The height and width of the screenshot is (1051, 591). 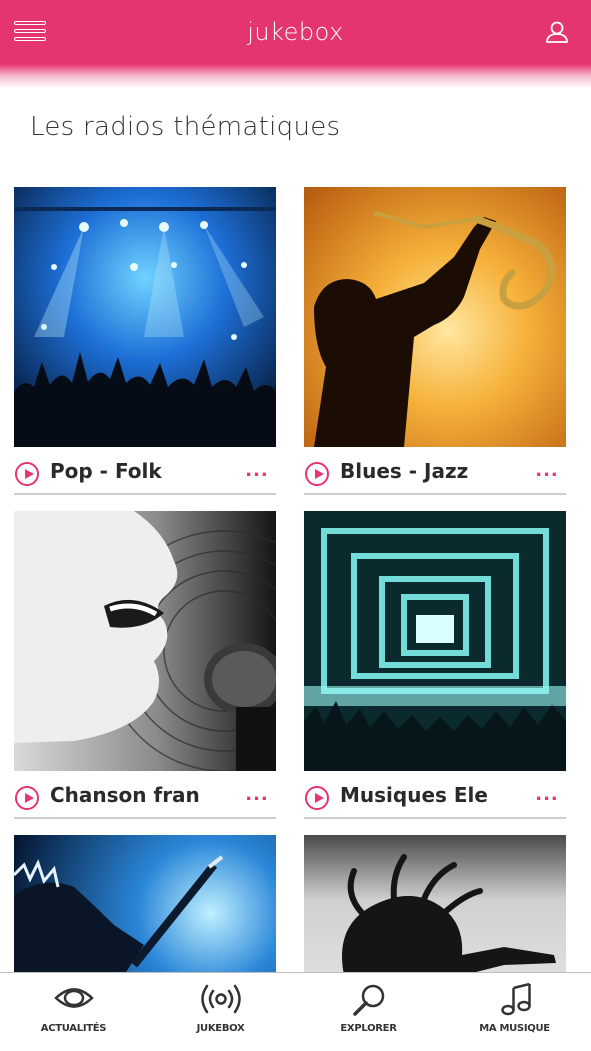 I want to click on magnifier-icon, so click(x=368, y=1000).